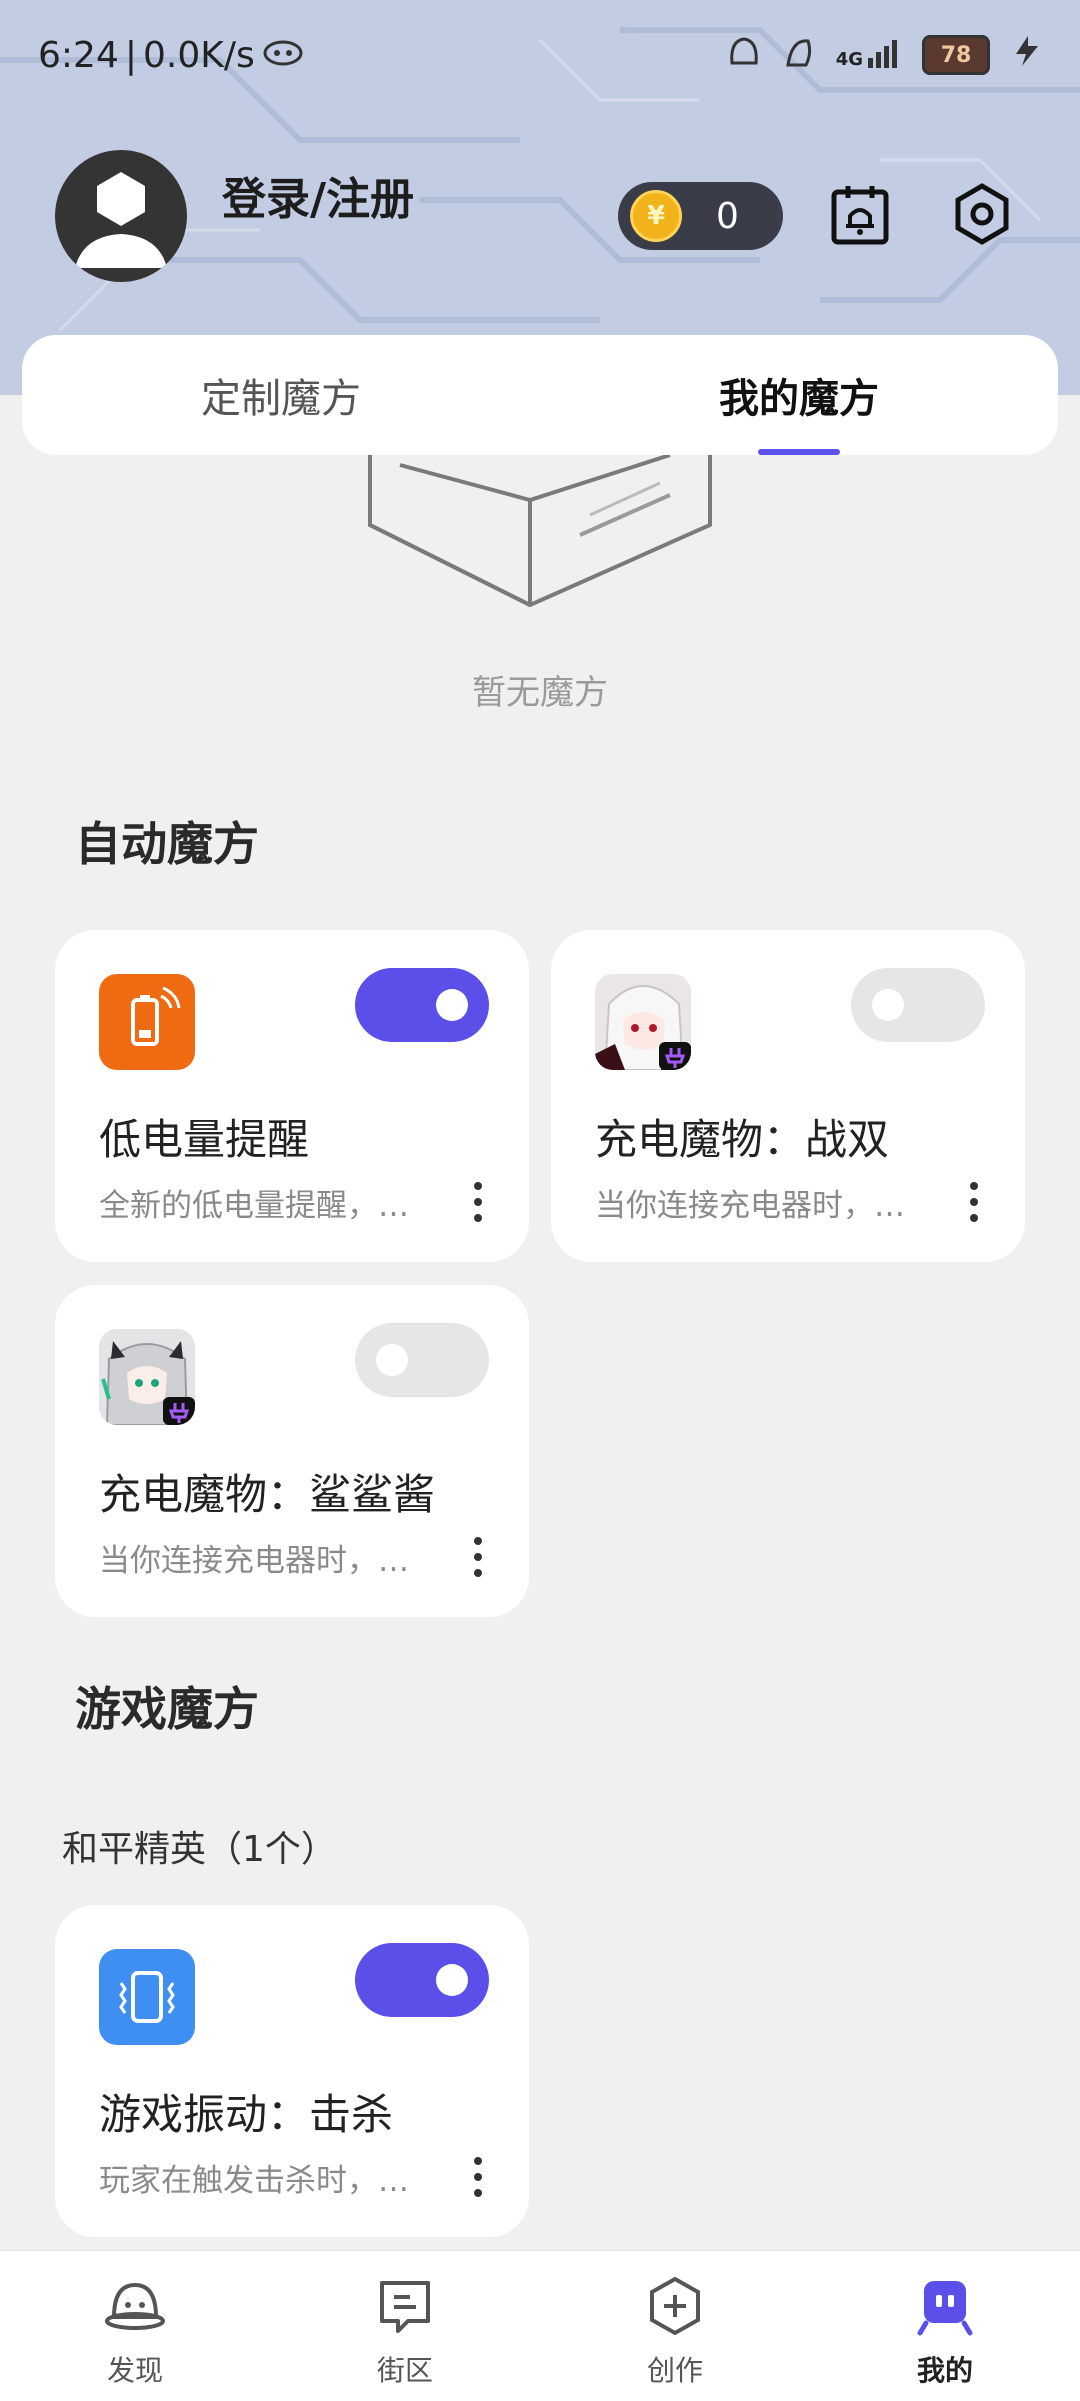  I want to click on nav-label: 创作, so click(674, 2370).